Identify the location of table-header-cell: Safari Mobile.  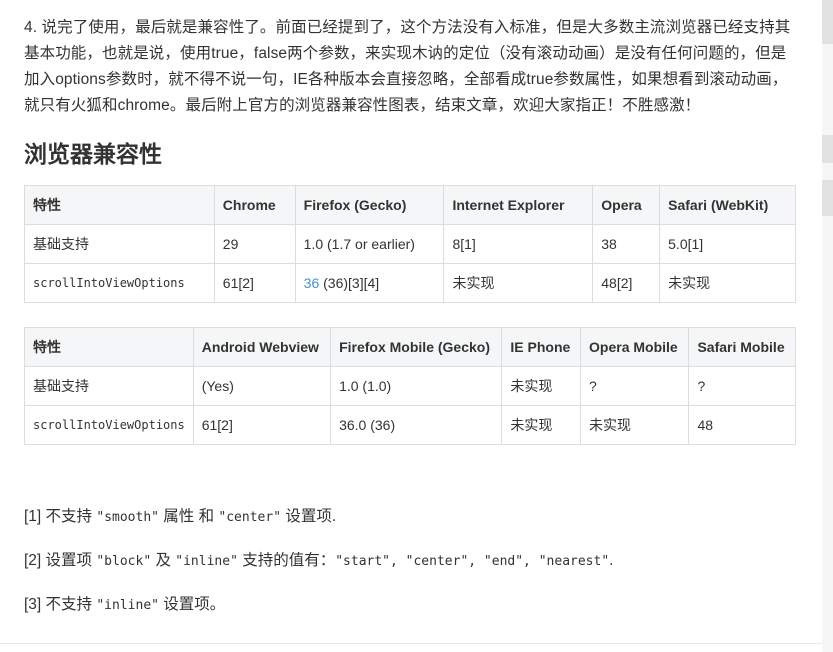
(742, 347).